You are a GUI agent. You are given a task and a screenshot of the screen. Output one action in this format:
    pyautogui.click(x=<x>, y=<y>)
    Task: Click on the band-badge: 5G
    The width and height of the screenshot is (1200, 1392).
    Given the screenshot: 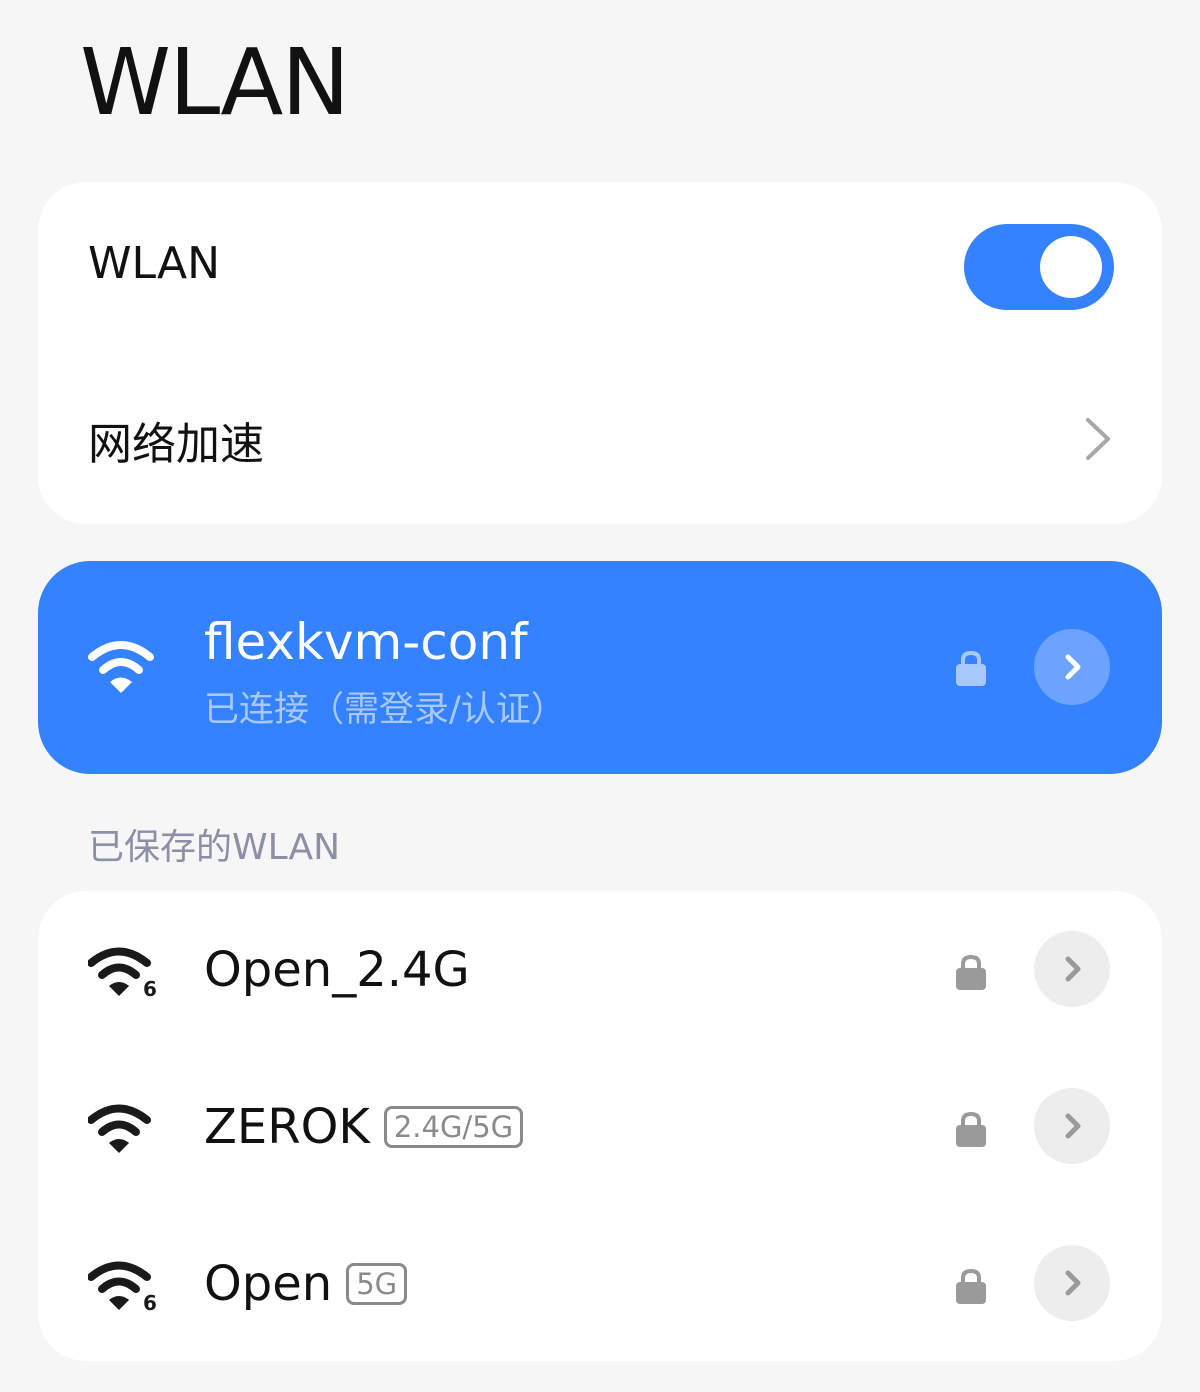 What is the action you would take?
    pyautogui.click(x=377, y=1284)
    